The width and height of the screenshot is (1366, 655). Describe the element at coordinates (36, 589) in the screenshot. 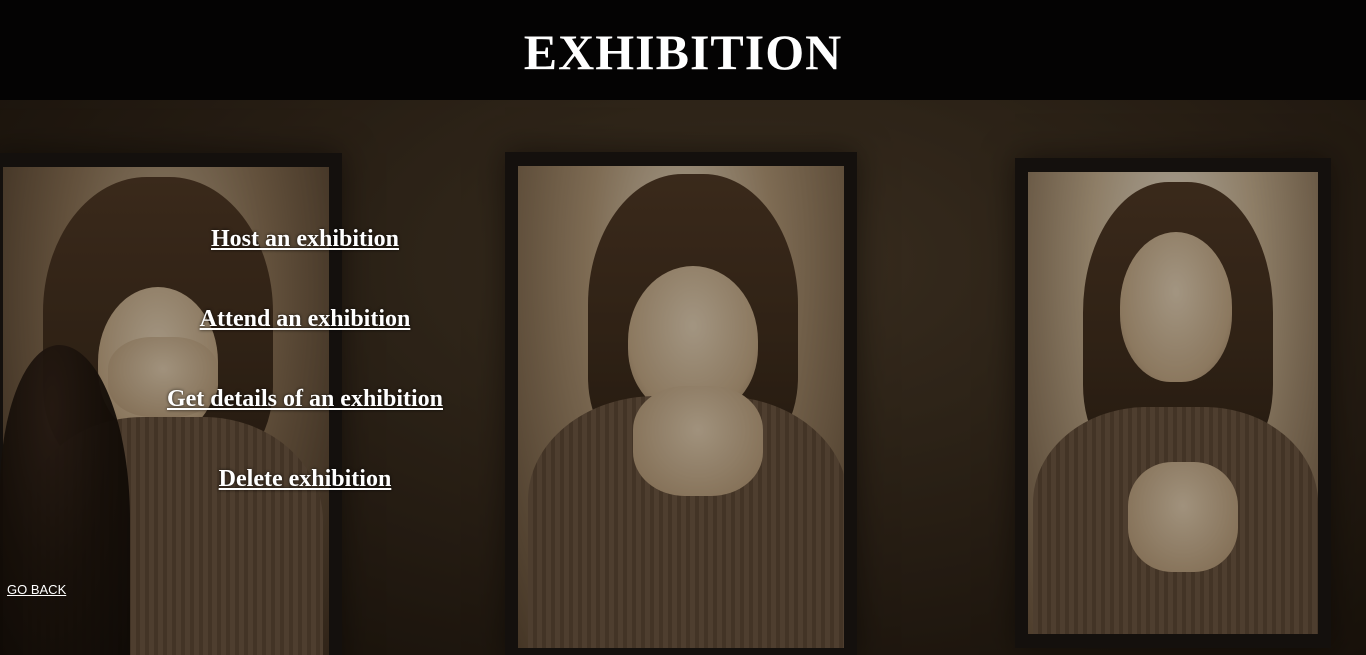

I see `go-back-link: GO BACK` at that location.